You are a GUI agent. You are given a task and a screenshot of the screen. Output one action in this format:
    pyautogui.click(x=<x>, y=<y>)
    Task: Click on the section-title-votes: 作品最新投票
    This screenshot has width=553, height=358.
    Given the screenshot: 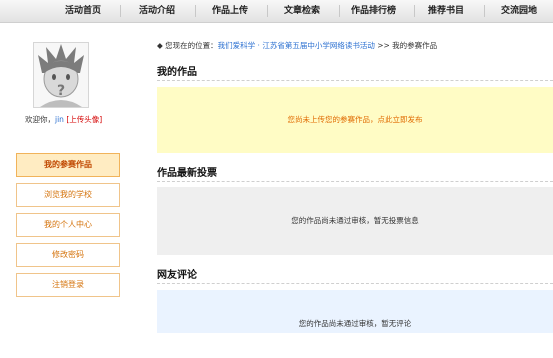 What is the action you would take?
    pyautogui.click(x=187, y=173)
    